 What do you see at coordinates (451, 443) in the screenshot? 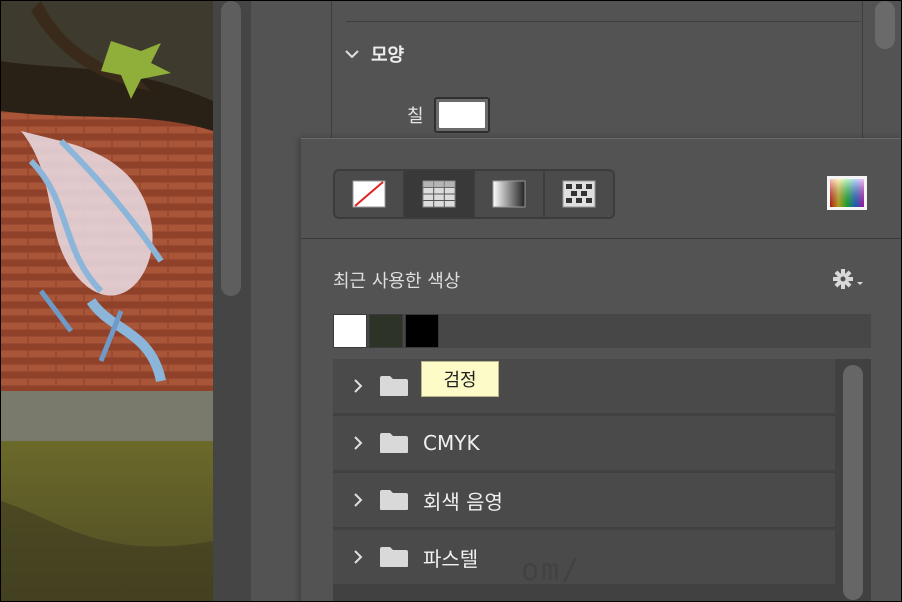
I see `swatch-folder-label: CMYK` at bounding box center [451, 443].